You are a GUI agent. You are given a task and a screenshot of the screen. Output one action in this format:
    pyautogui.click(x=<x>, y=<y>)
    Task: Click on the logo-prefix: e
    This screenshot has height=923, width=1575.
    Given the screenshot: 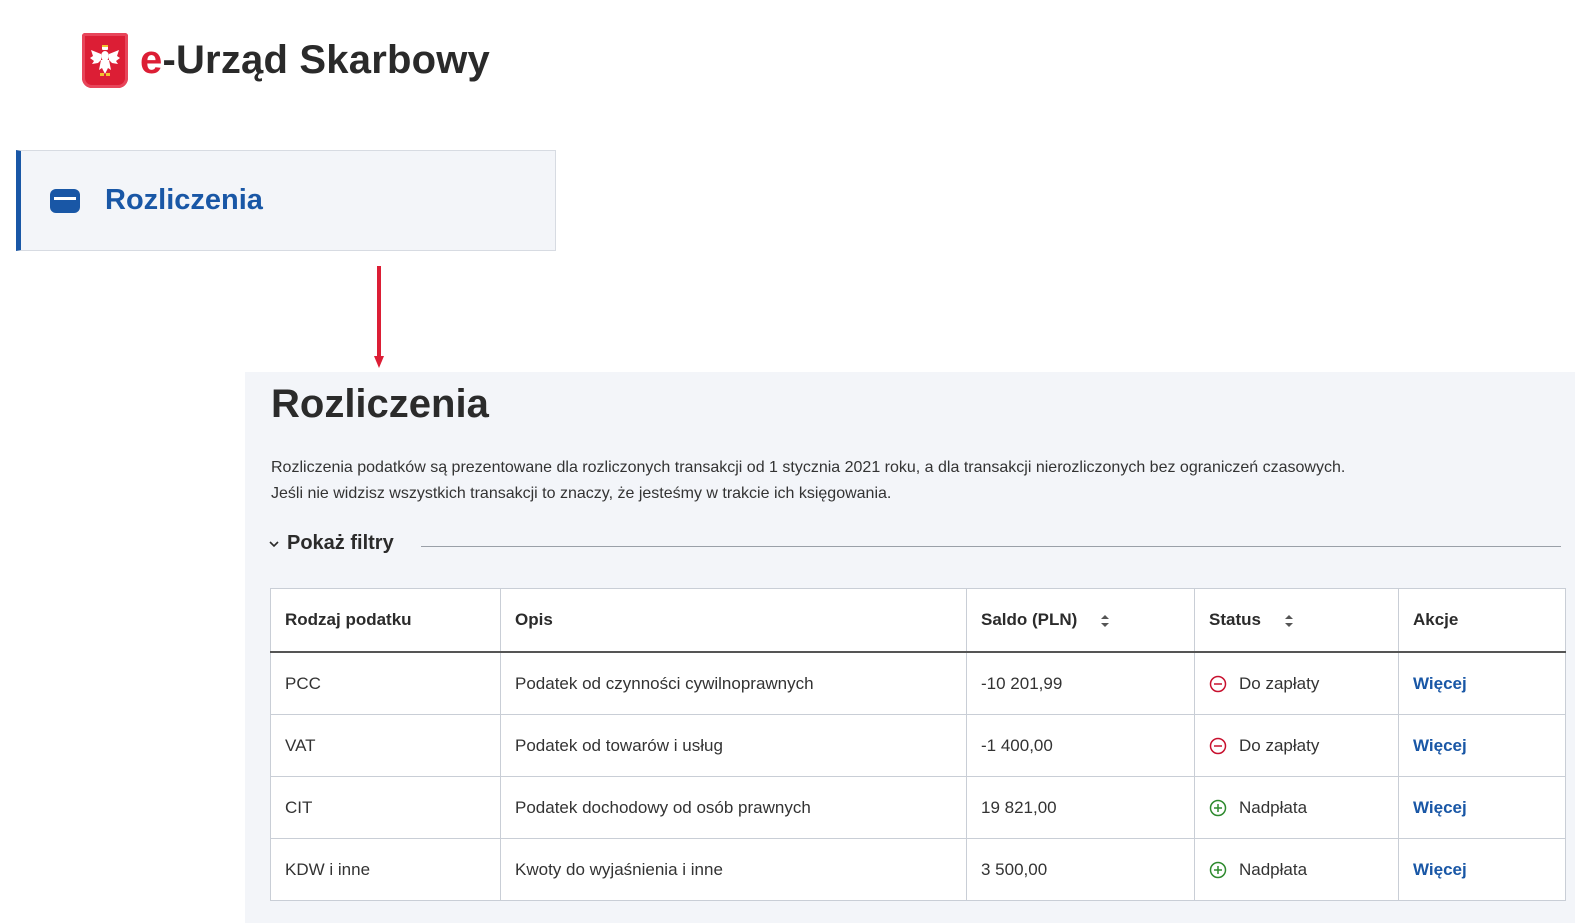 What is the action you would take?
    pyautogui.click(x=151, y=60)
    